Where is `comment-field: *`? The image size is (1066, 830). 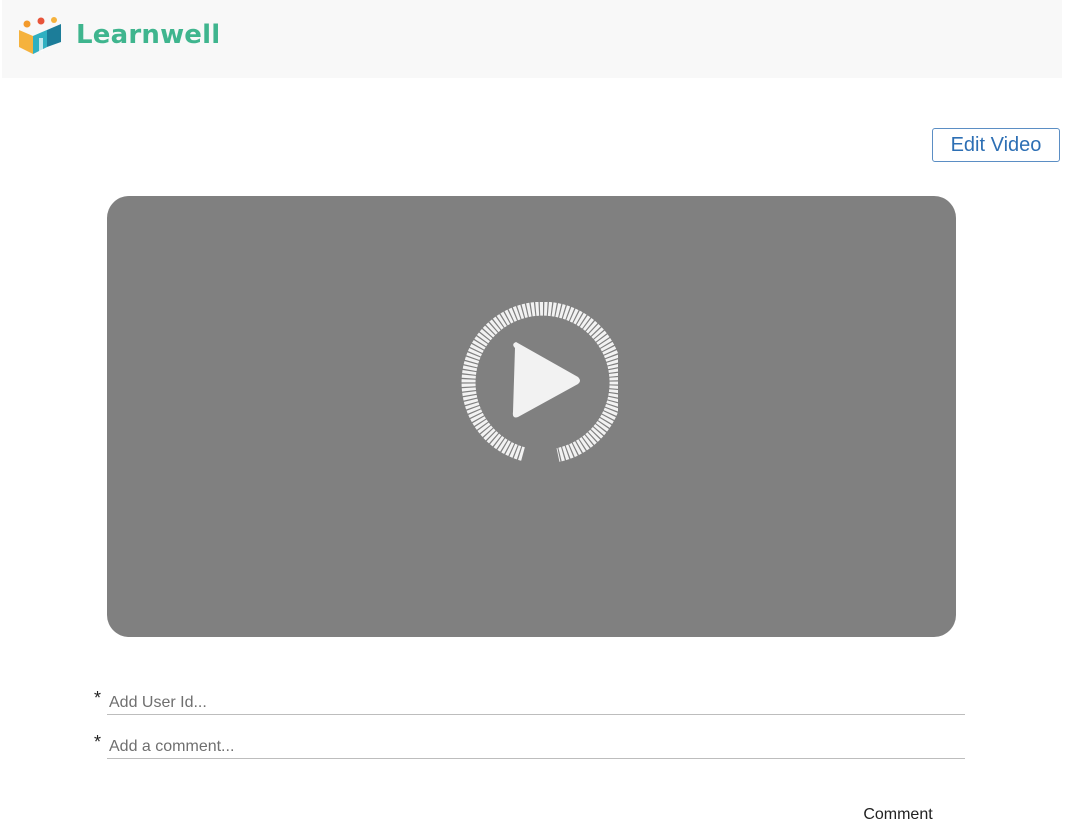 comment-field: * is located at coordinates (529, 747).